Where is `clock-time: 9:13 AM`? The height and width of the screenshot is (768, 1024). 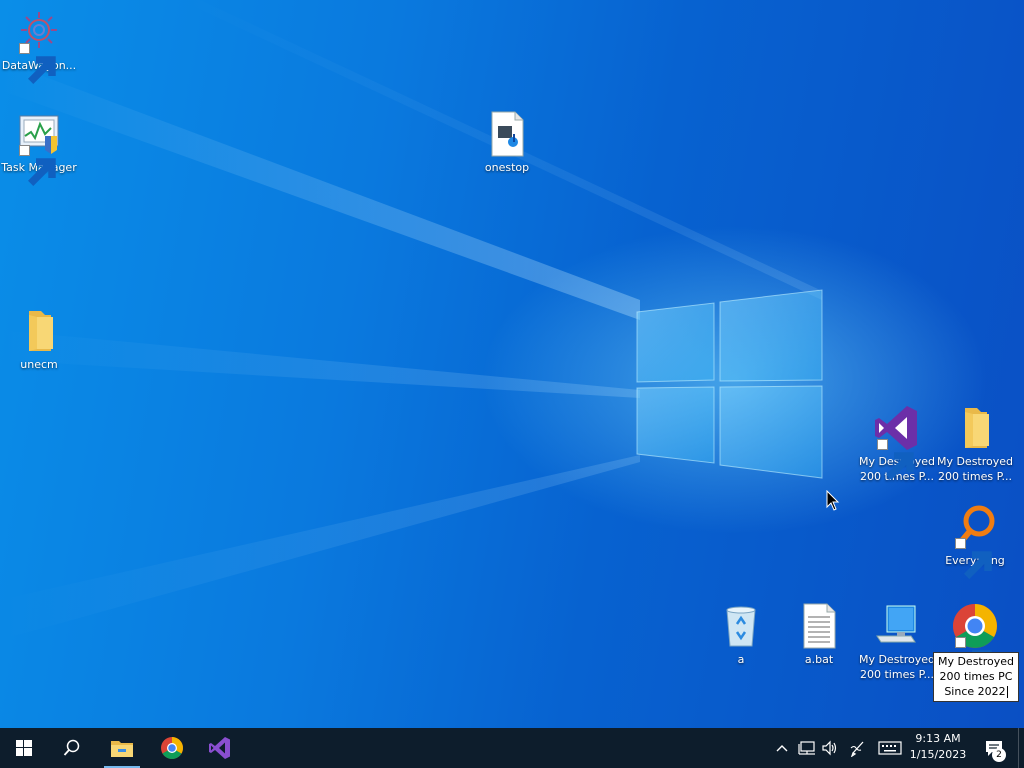
clock-time: 9:13 AM is located at coordinates (938, 738).